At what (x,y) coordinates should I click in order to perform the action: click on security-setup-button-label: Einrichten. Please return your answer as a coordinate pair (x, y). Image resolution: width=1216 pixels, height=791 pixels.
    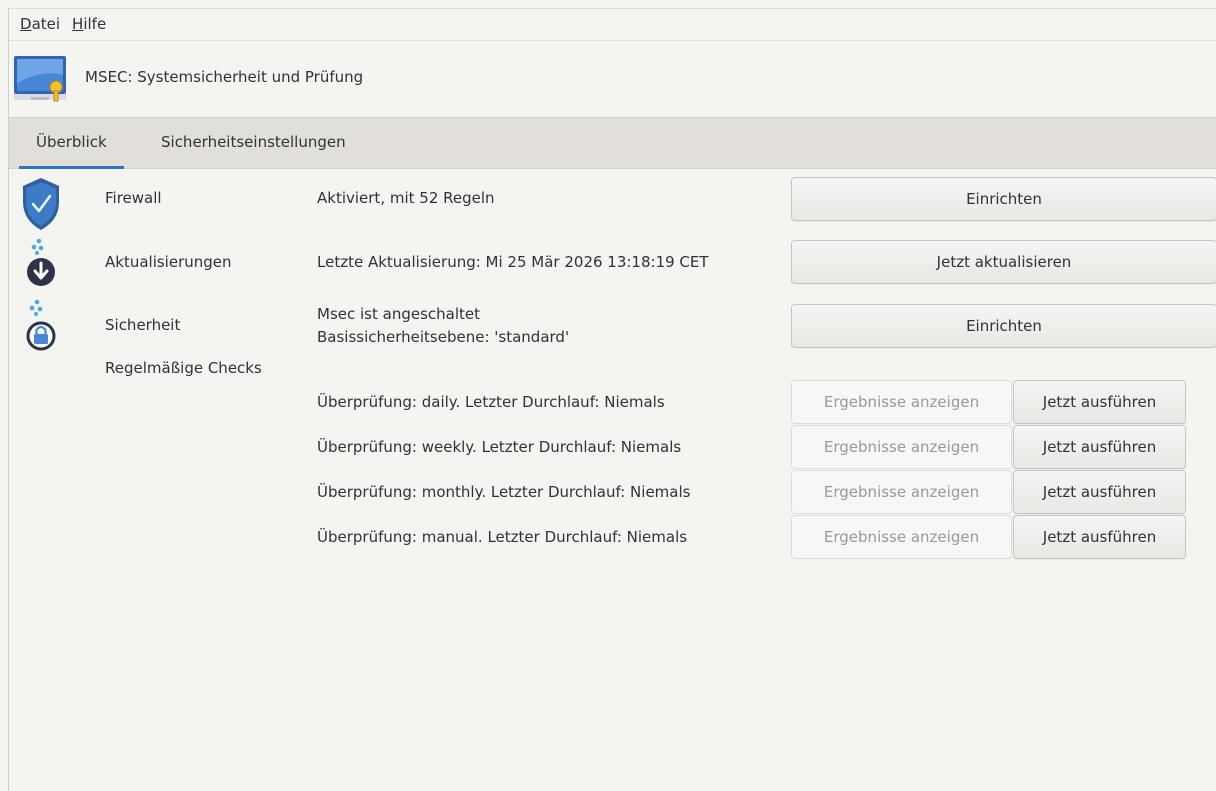
    Looking at the image, I should click on (1004, 326).